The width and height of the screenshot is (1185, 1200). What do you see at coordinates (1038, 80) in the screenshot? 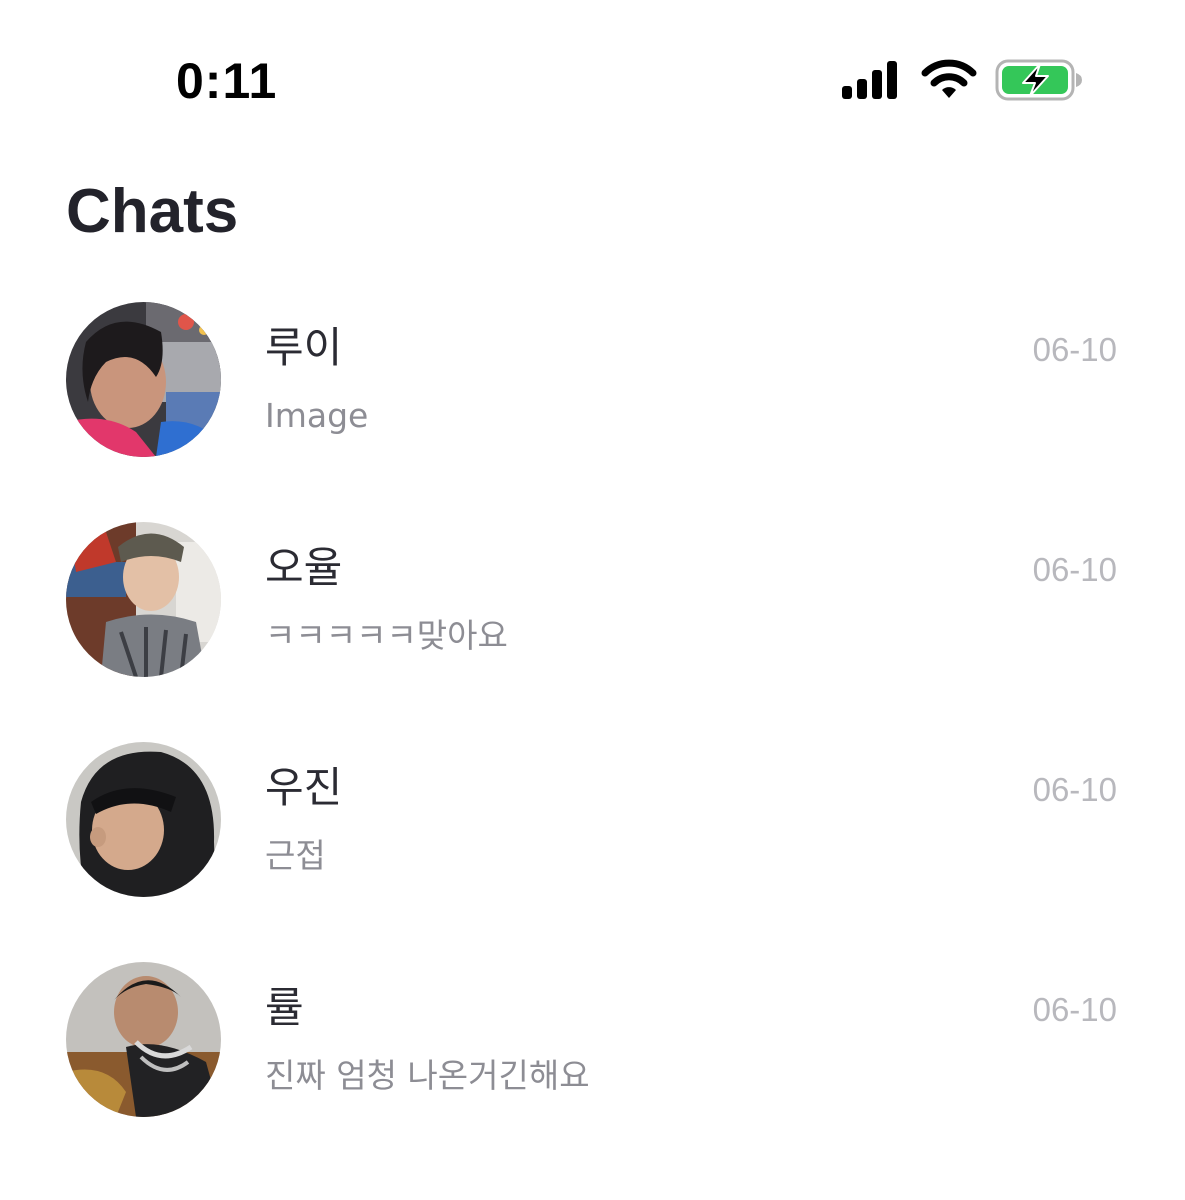
I see `battery-charging-icon` at bounding box center [1038, 80].